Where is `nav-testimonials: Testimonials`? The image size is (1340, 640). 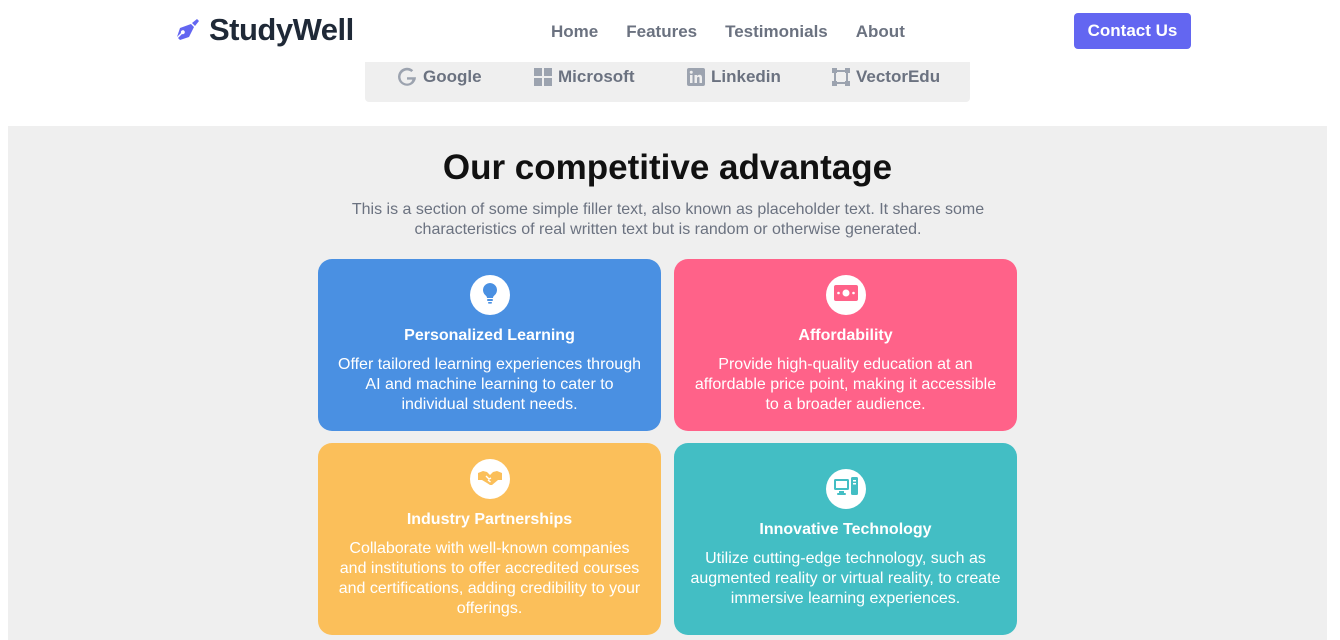
nav-testimonials: Testimonials is located at coordinates (776, 32).